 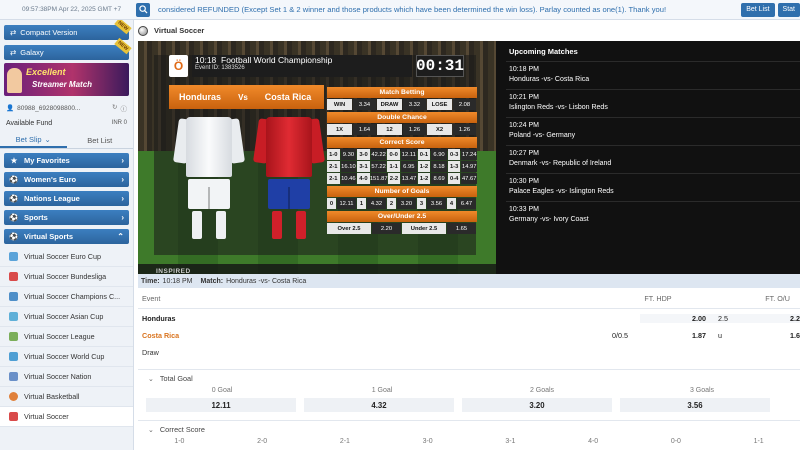 What do you see at coordinates (469, 429) in the screenshot?
I see `correct-score-section: ⌄ Correct Score` at bounding box center [469, 429].